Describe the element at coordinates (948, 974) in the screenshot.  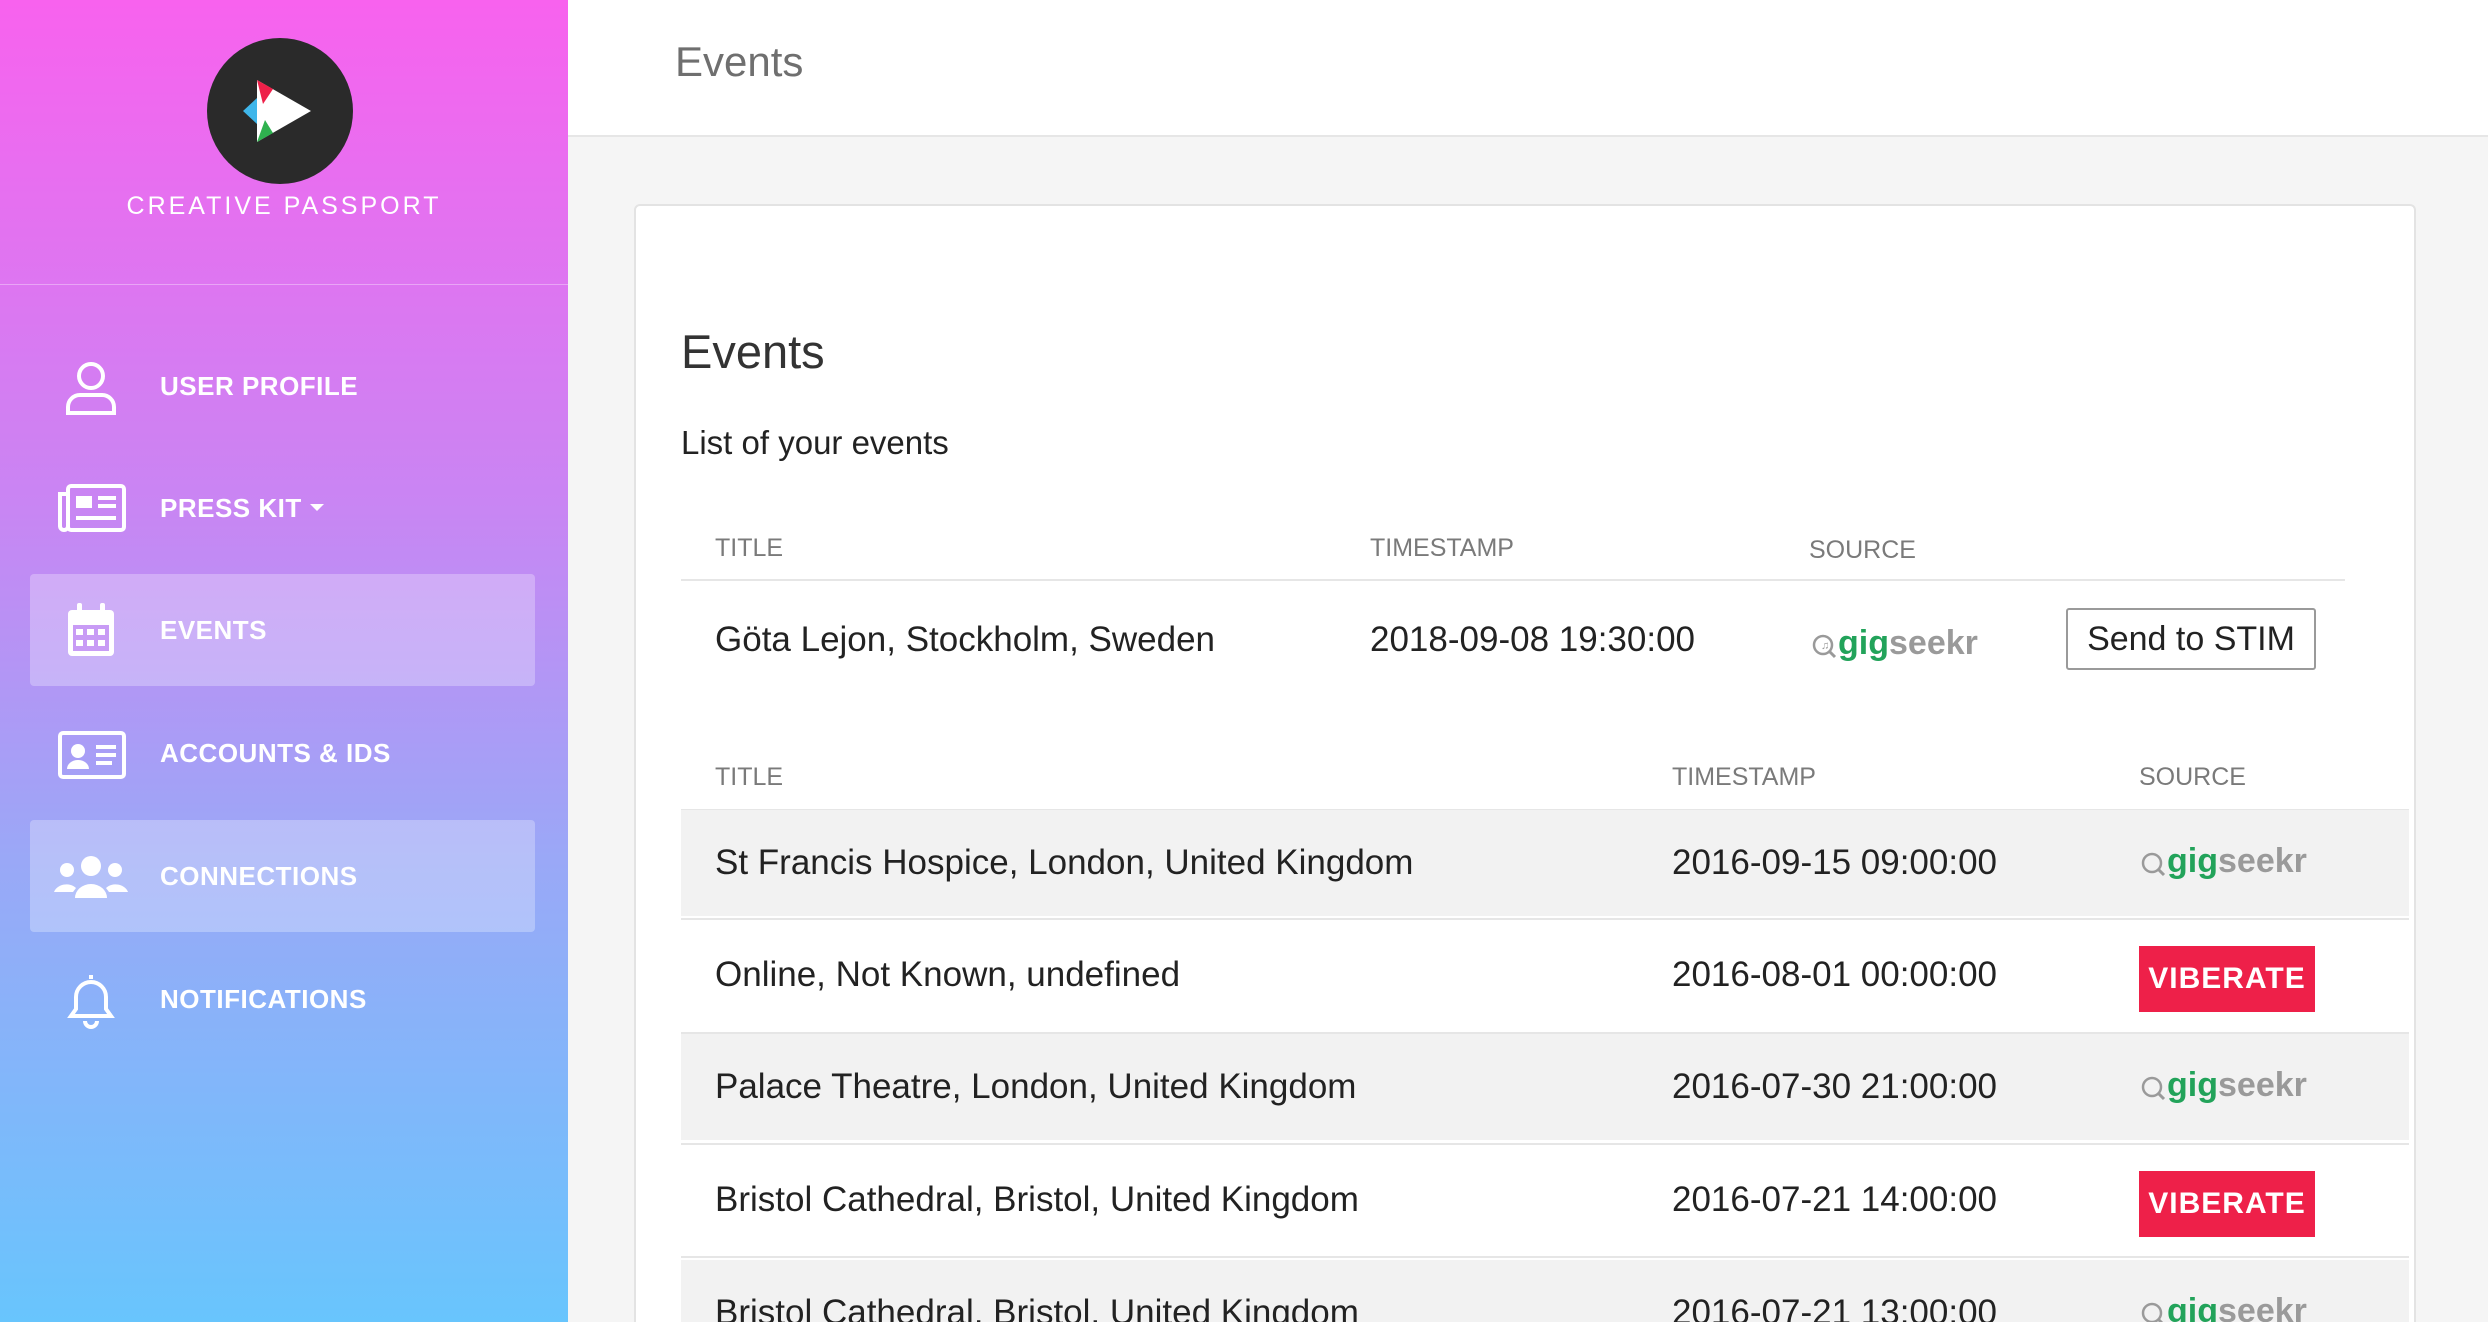
I see `event-title: Online, Not Known, undefined` at that location.